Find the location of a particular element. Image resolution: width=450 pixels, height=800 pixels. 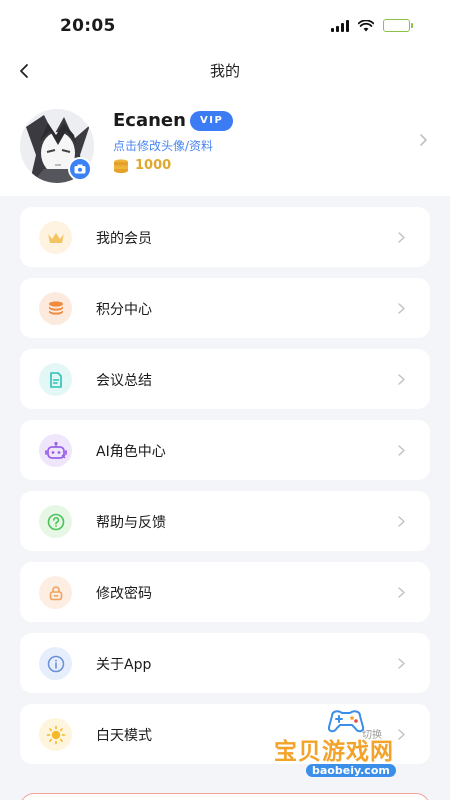

menu-item-change-password: 修改密码 is located at coordinates (225, 592).